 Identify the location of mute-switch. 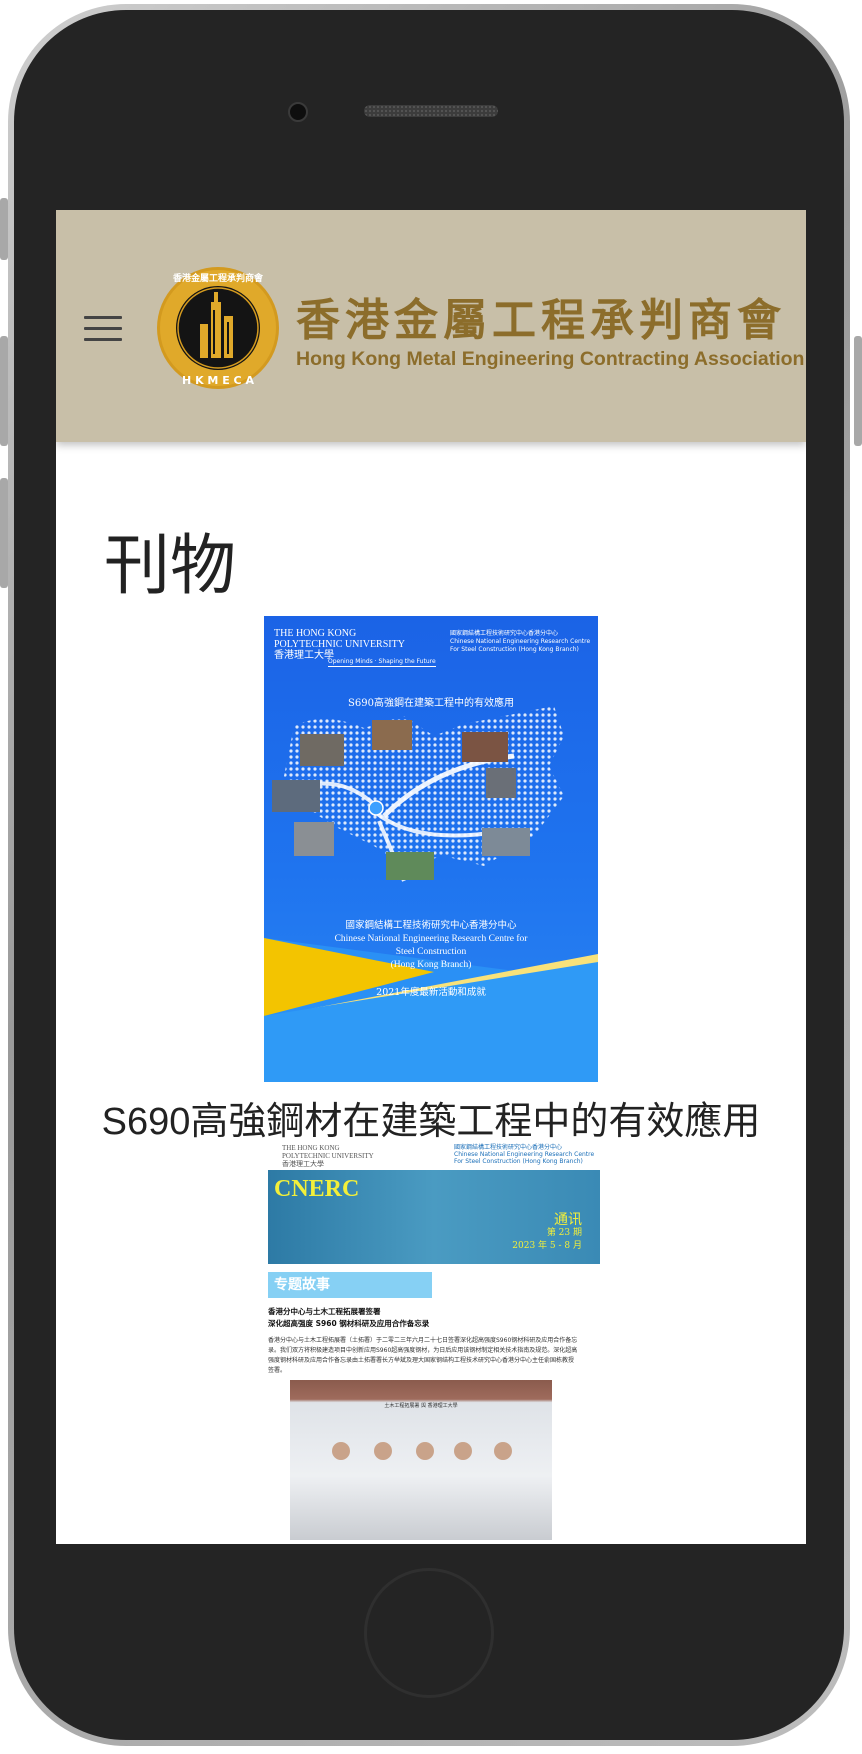
(4, 229).